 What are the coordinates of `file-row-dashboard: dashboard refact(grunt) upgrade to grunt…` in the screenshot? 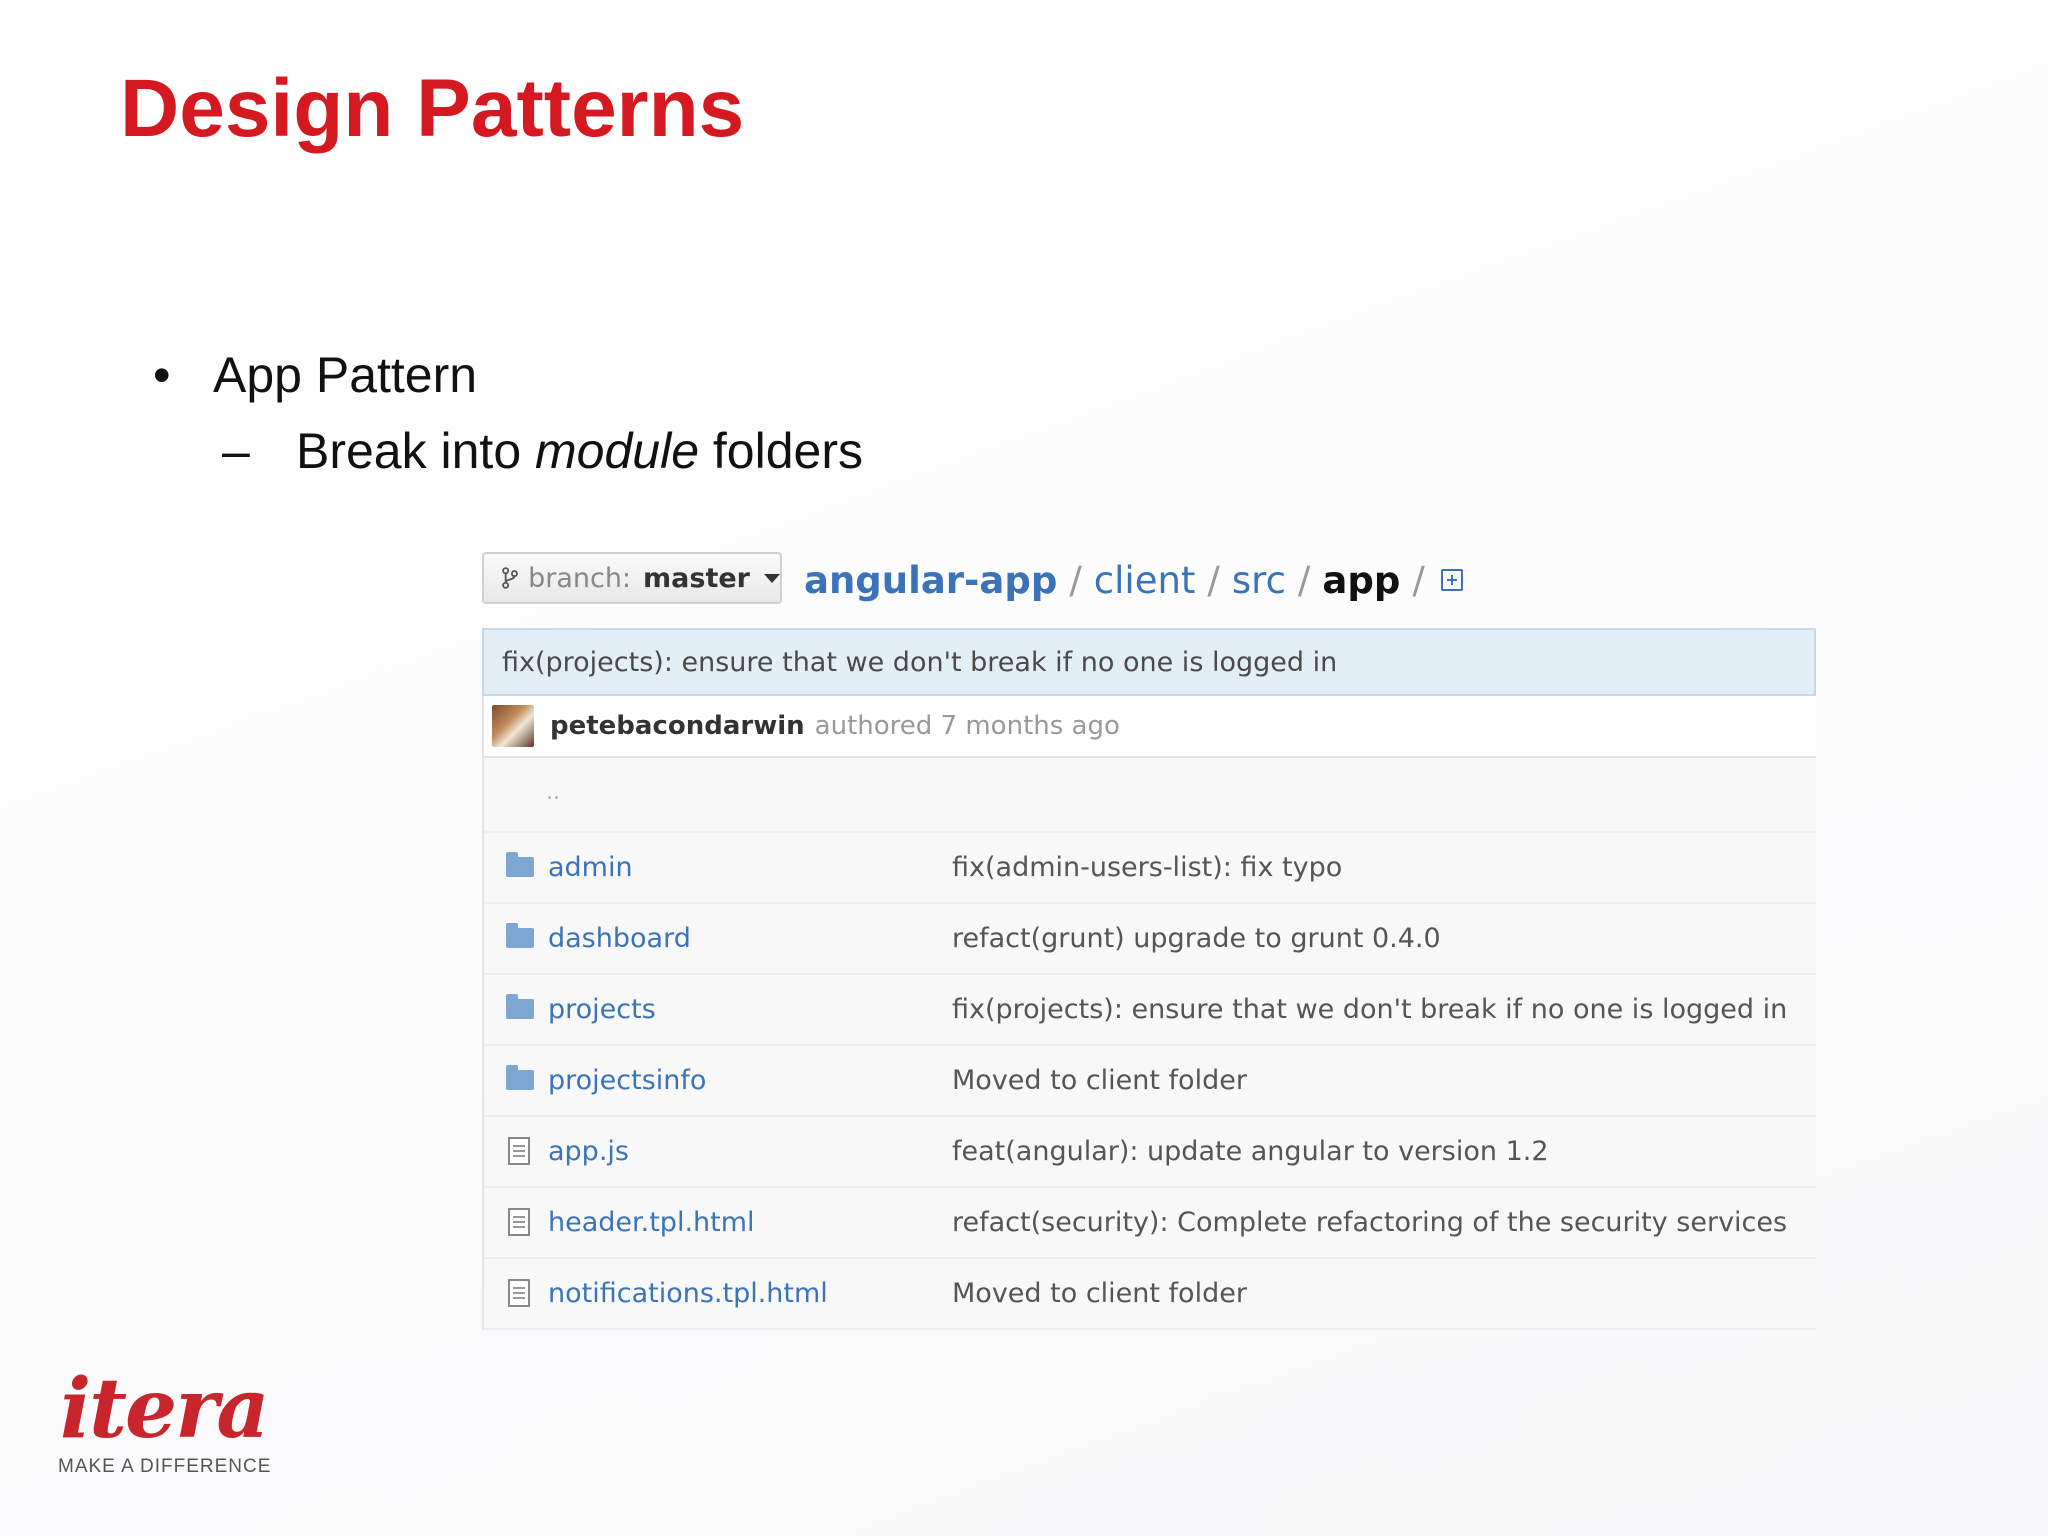 It's located at (1150, 939).